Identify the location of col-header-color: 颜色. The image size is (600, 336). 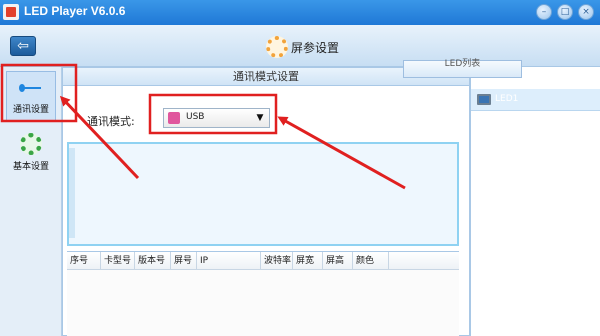
(371, 261).